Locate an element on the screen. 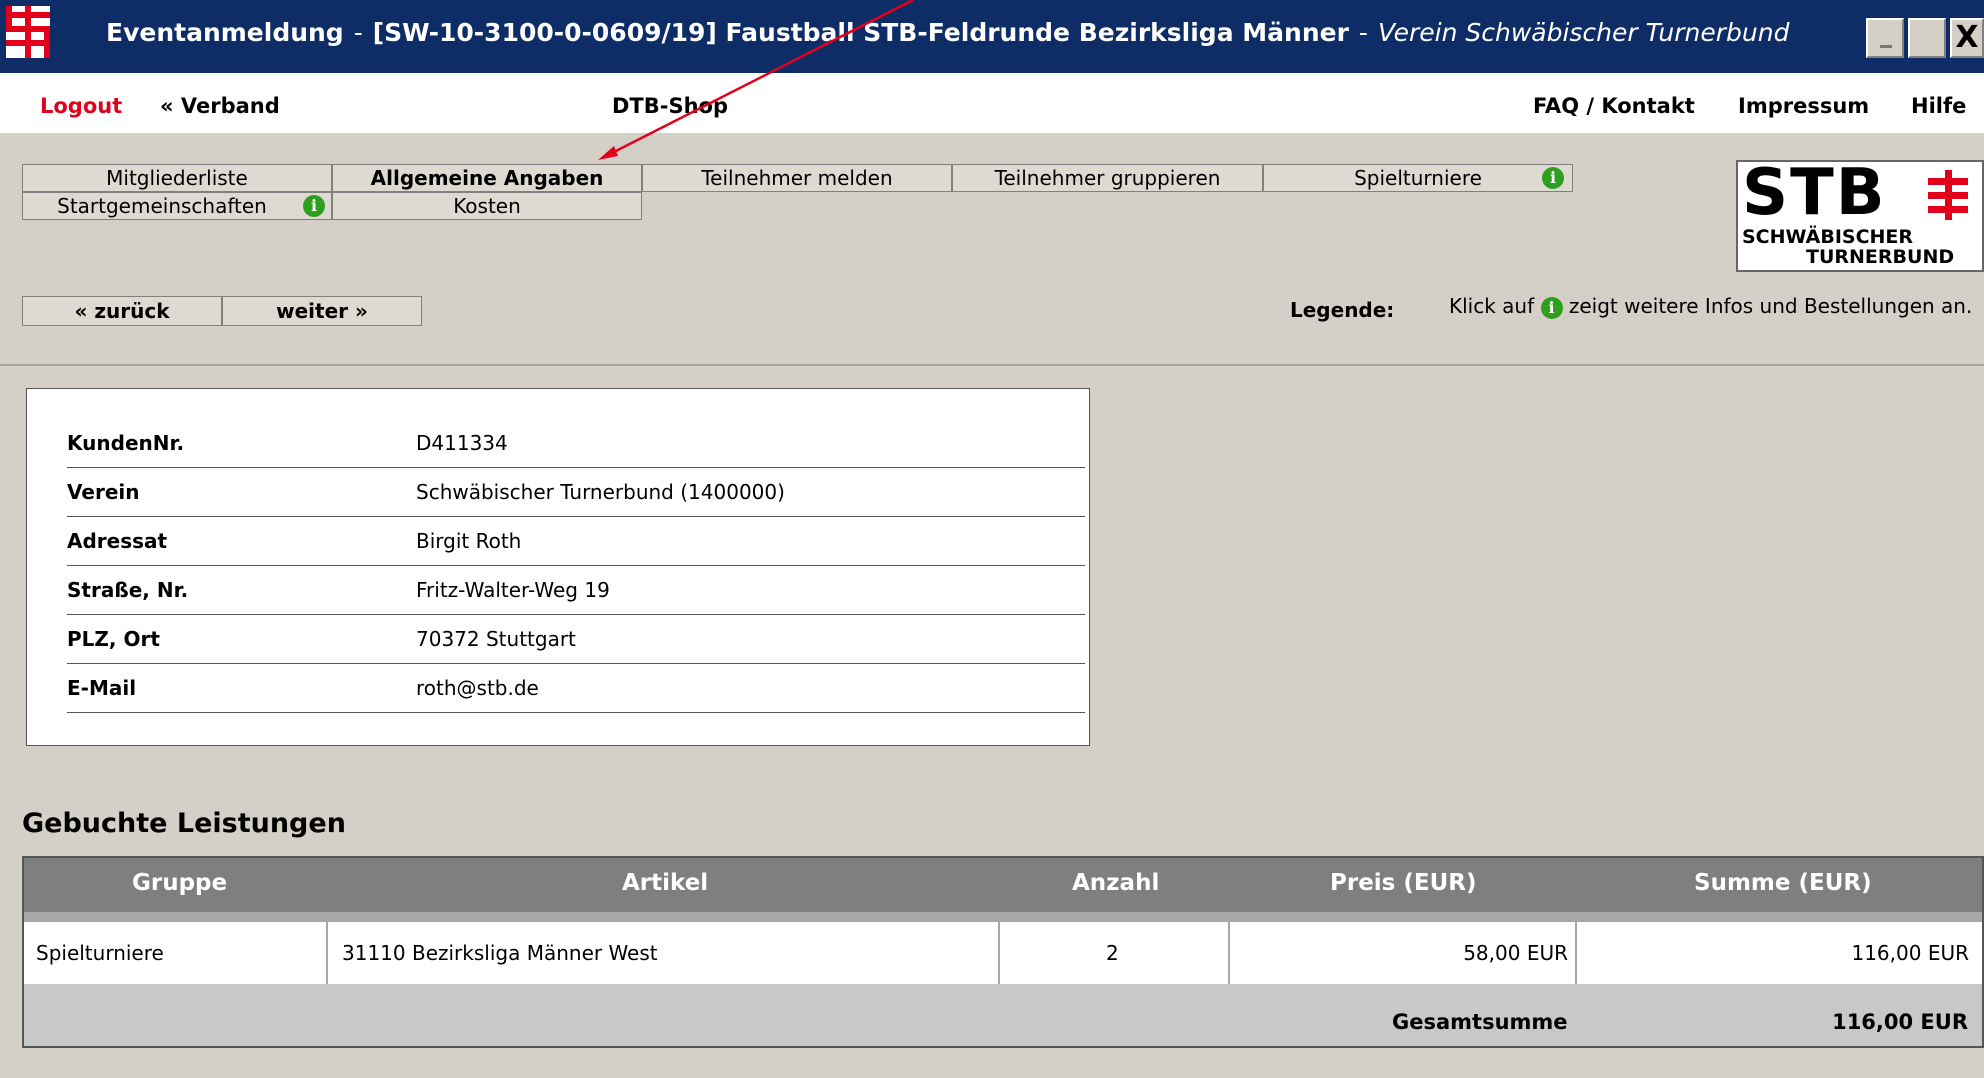 The width and height of the screenshot is (1984, 1078). tab-mitgliederliste: Mitgliederliste is located at coordinates (177, 178).